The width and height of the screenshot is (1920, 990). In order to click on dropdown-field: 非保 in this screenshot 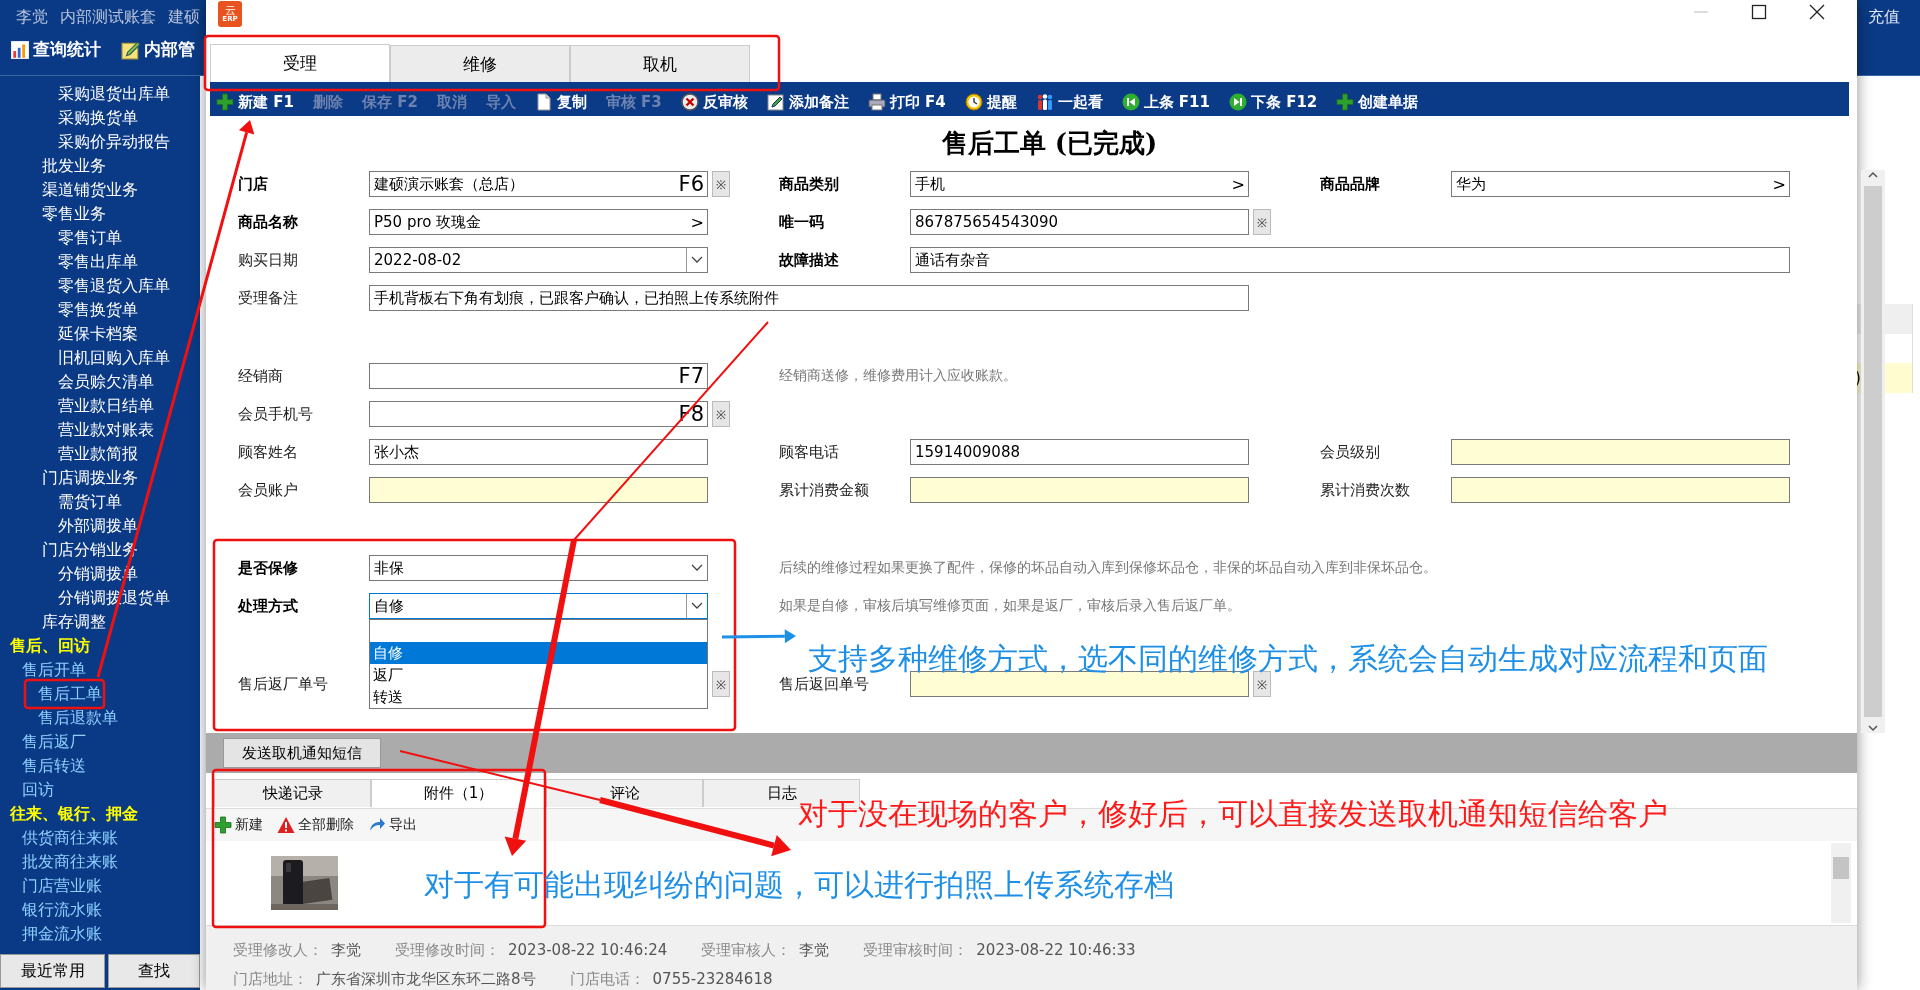, I will do `click(538, 568)`.